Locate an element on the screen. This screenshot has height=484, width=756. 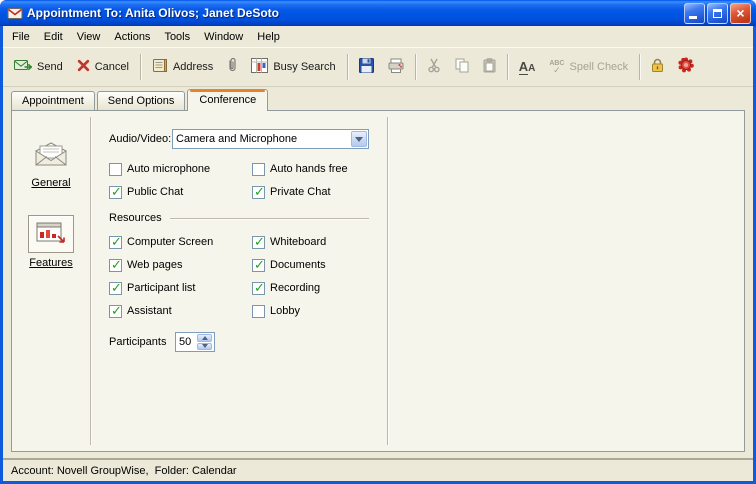
checkbox-label: Auto hands free is located at coordinates (309, 169).